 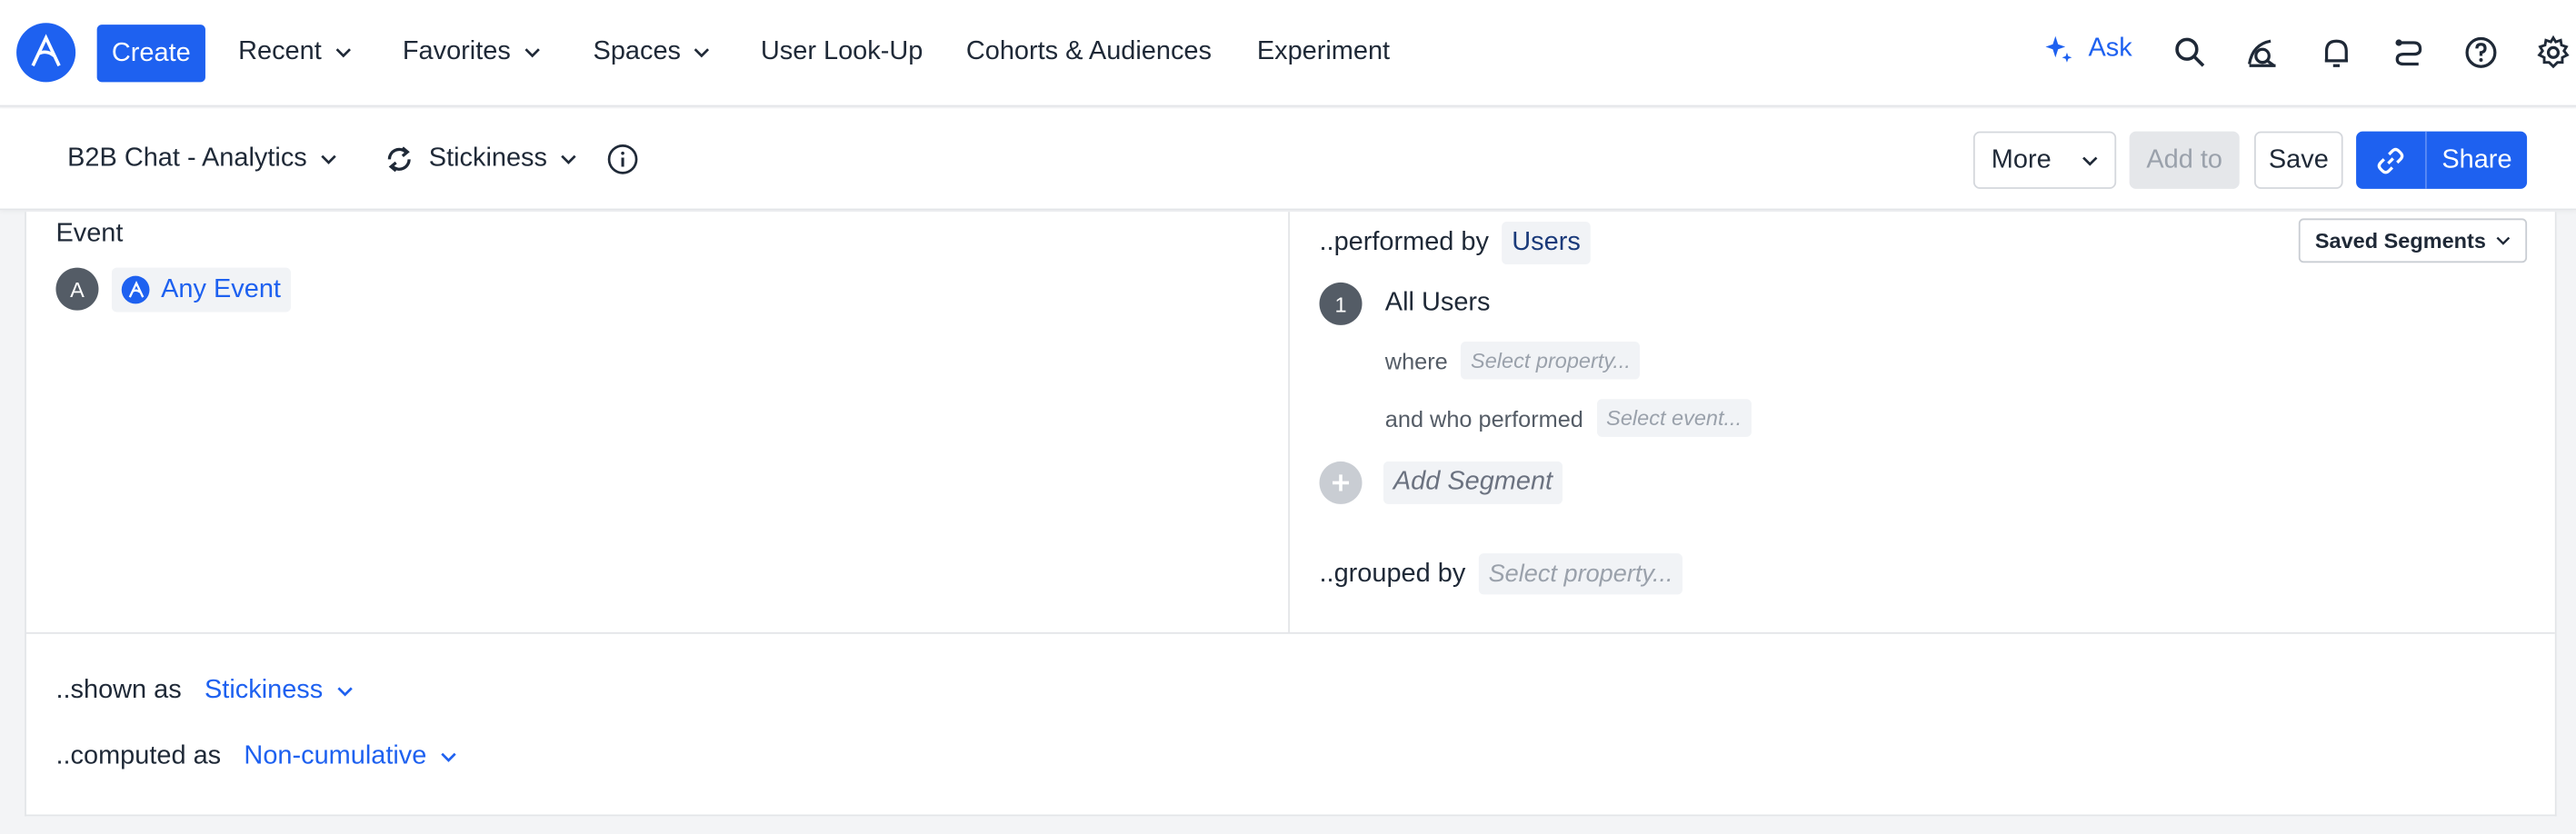 What do you see at coordinates (221, 289) in the screenshot?
I see `event-name: Any Event` at bounding box center [221, 289].